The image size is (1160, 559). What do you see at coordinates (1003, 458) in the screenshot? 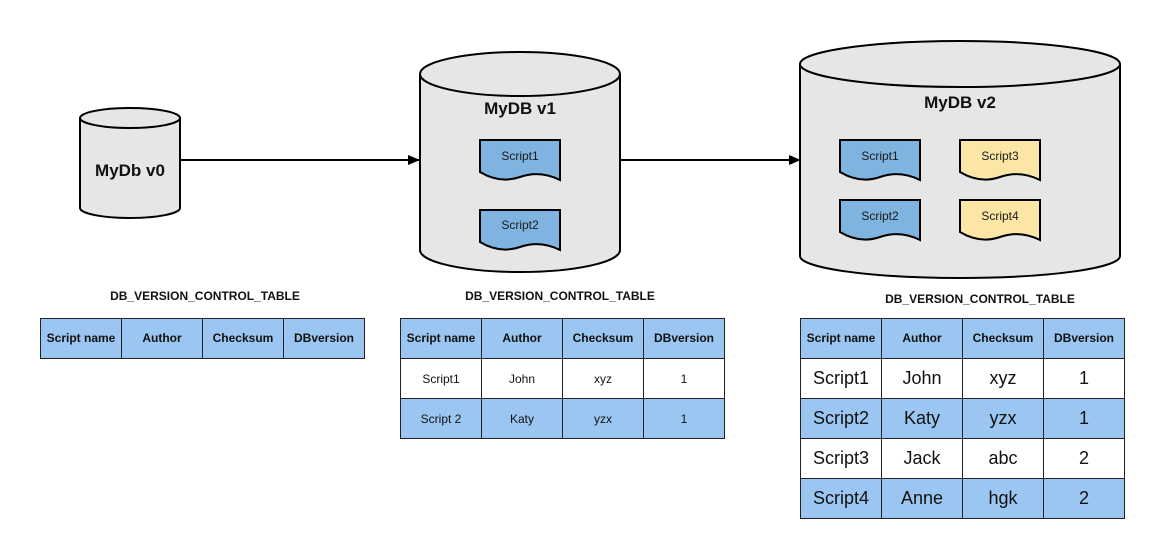
I see `cell-checksum: abc` at bounding box center [1003, 458].